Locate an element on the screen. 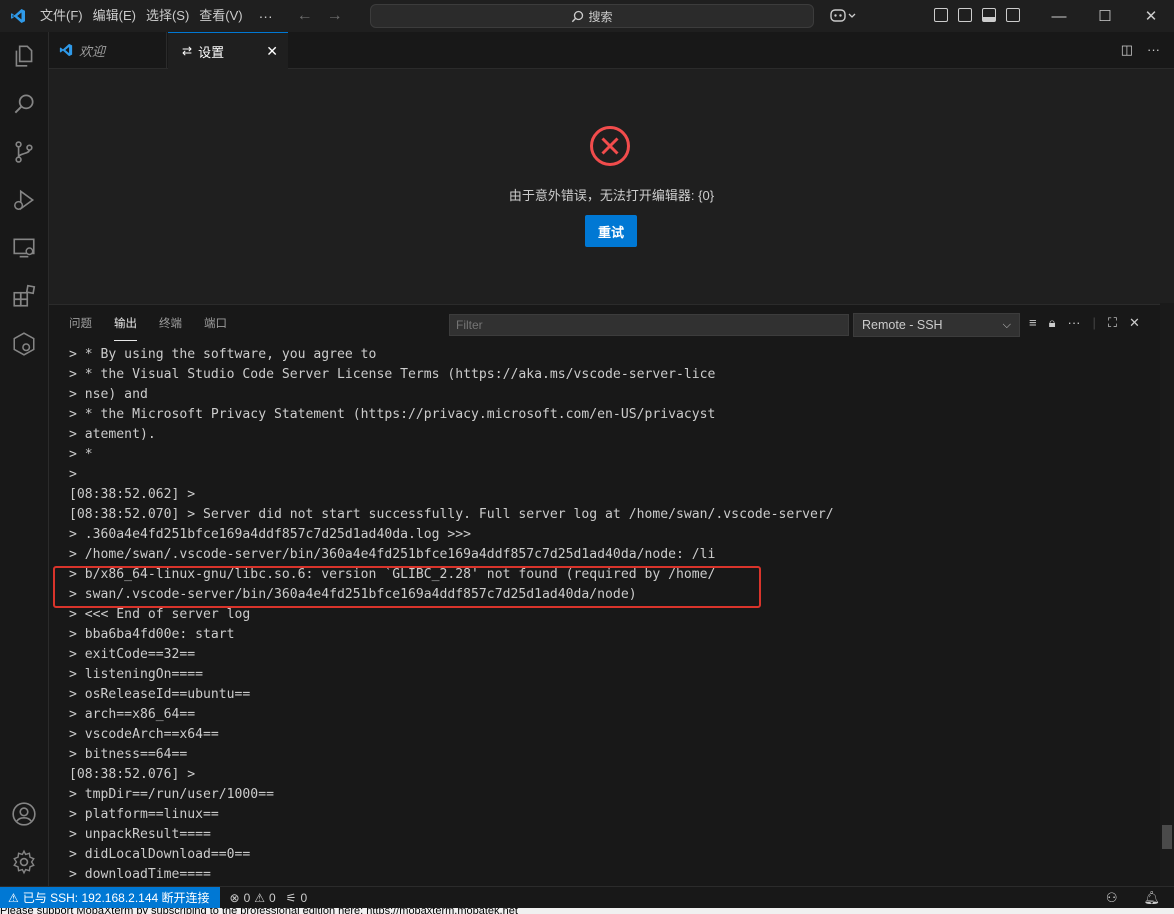 The width and height of the screenshot is (1174, 914). extensions-icon is located at coordinates (24, 296).